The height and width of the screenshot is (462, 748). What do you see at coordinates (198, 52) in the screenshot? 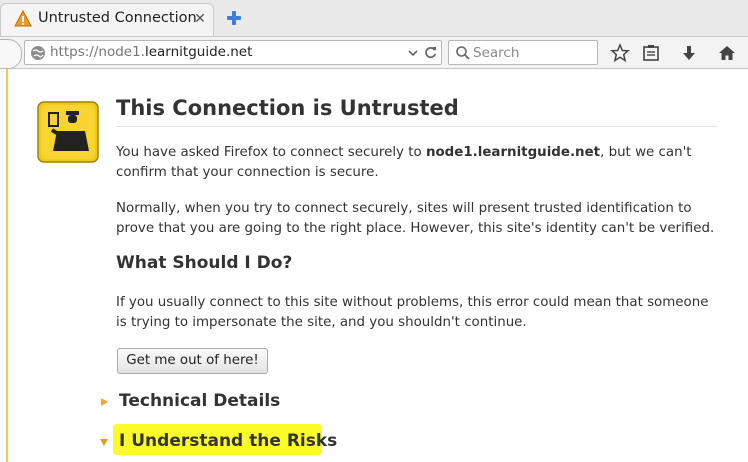
I see `url-domain: learnitguide.net` at bounding box center [198, 52].